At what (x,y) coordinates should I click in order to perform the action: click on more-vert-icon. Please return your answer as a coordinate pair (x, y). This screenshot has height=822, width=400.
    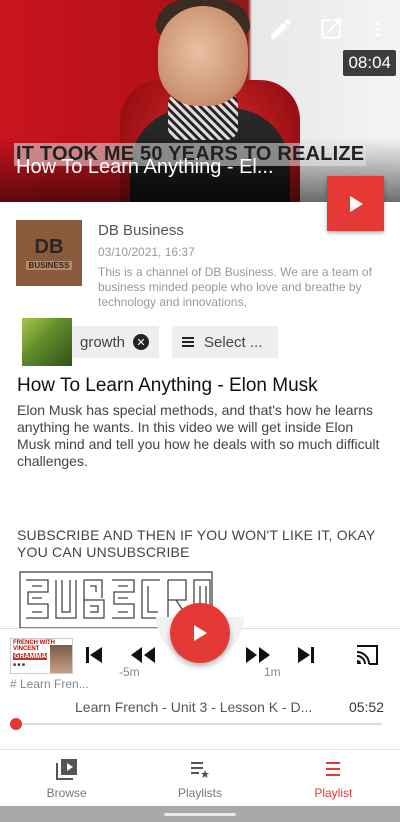
    Looking at the image, I should click on (378, 29).